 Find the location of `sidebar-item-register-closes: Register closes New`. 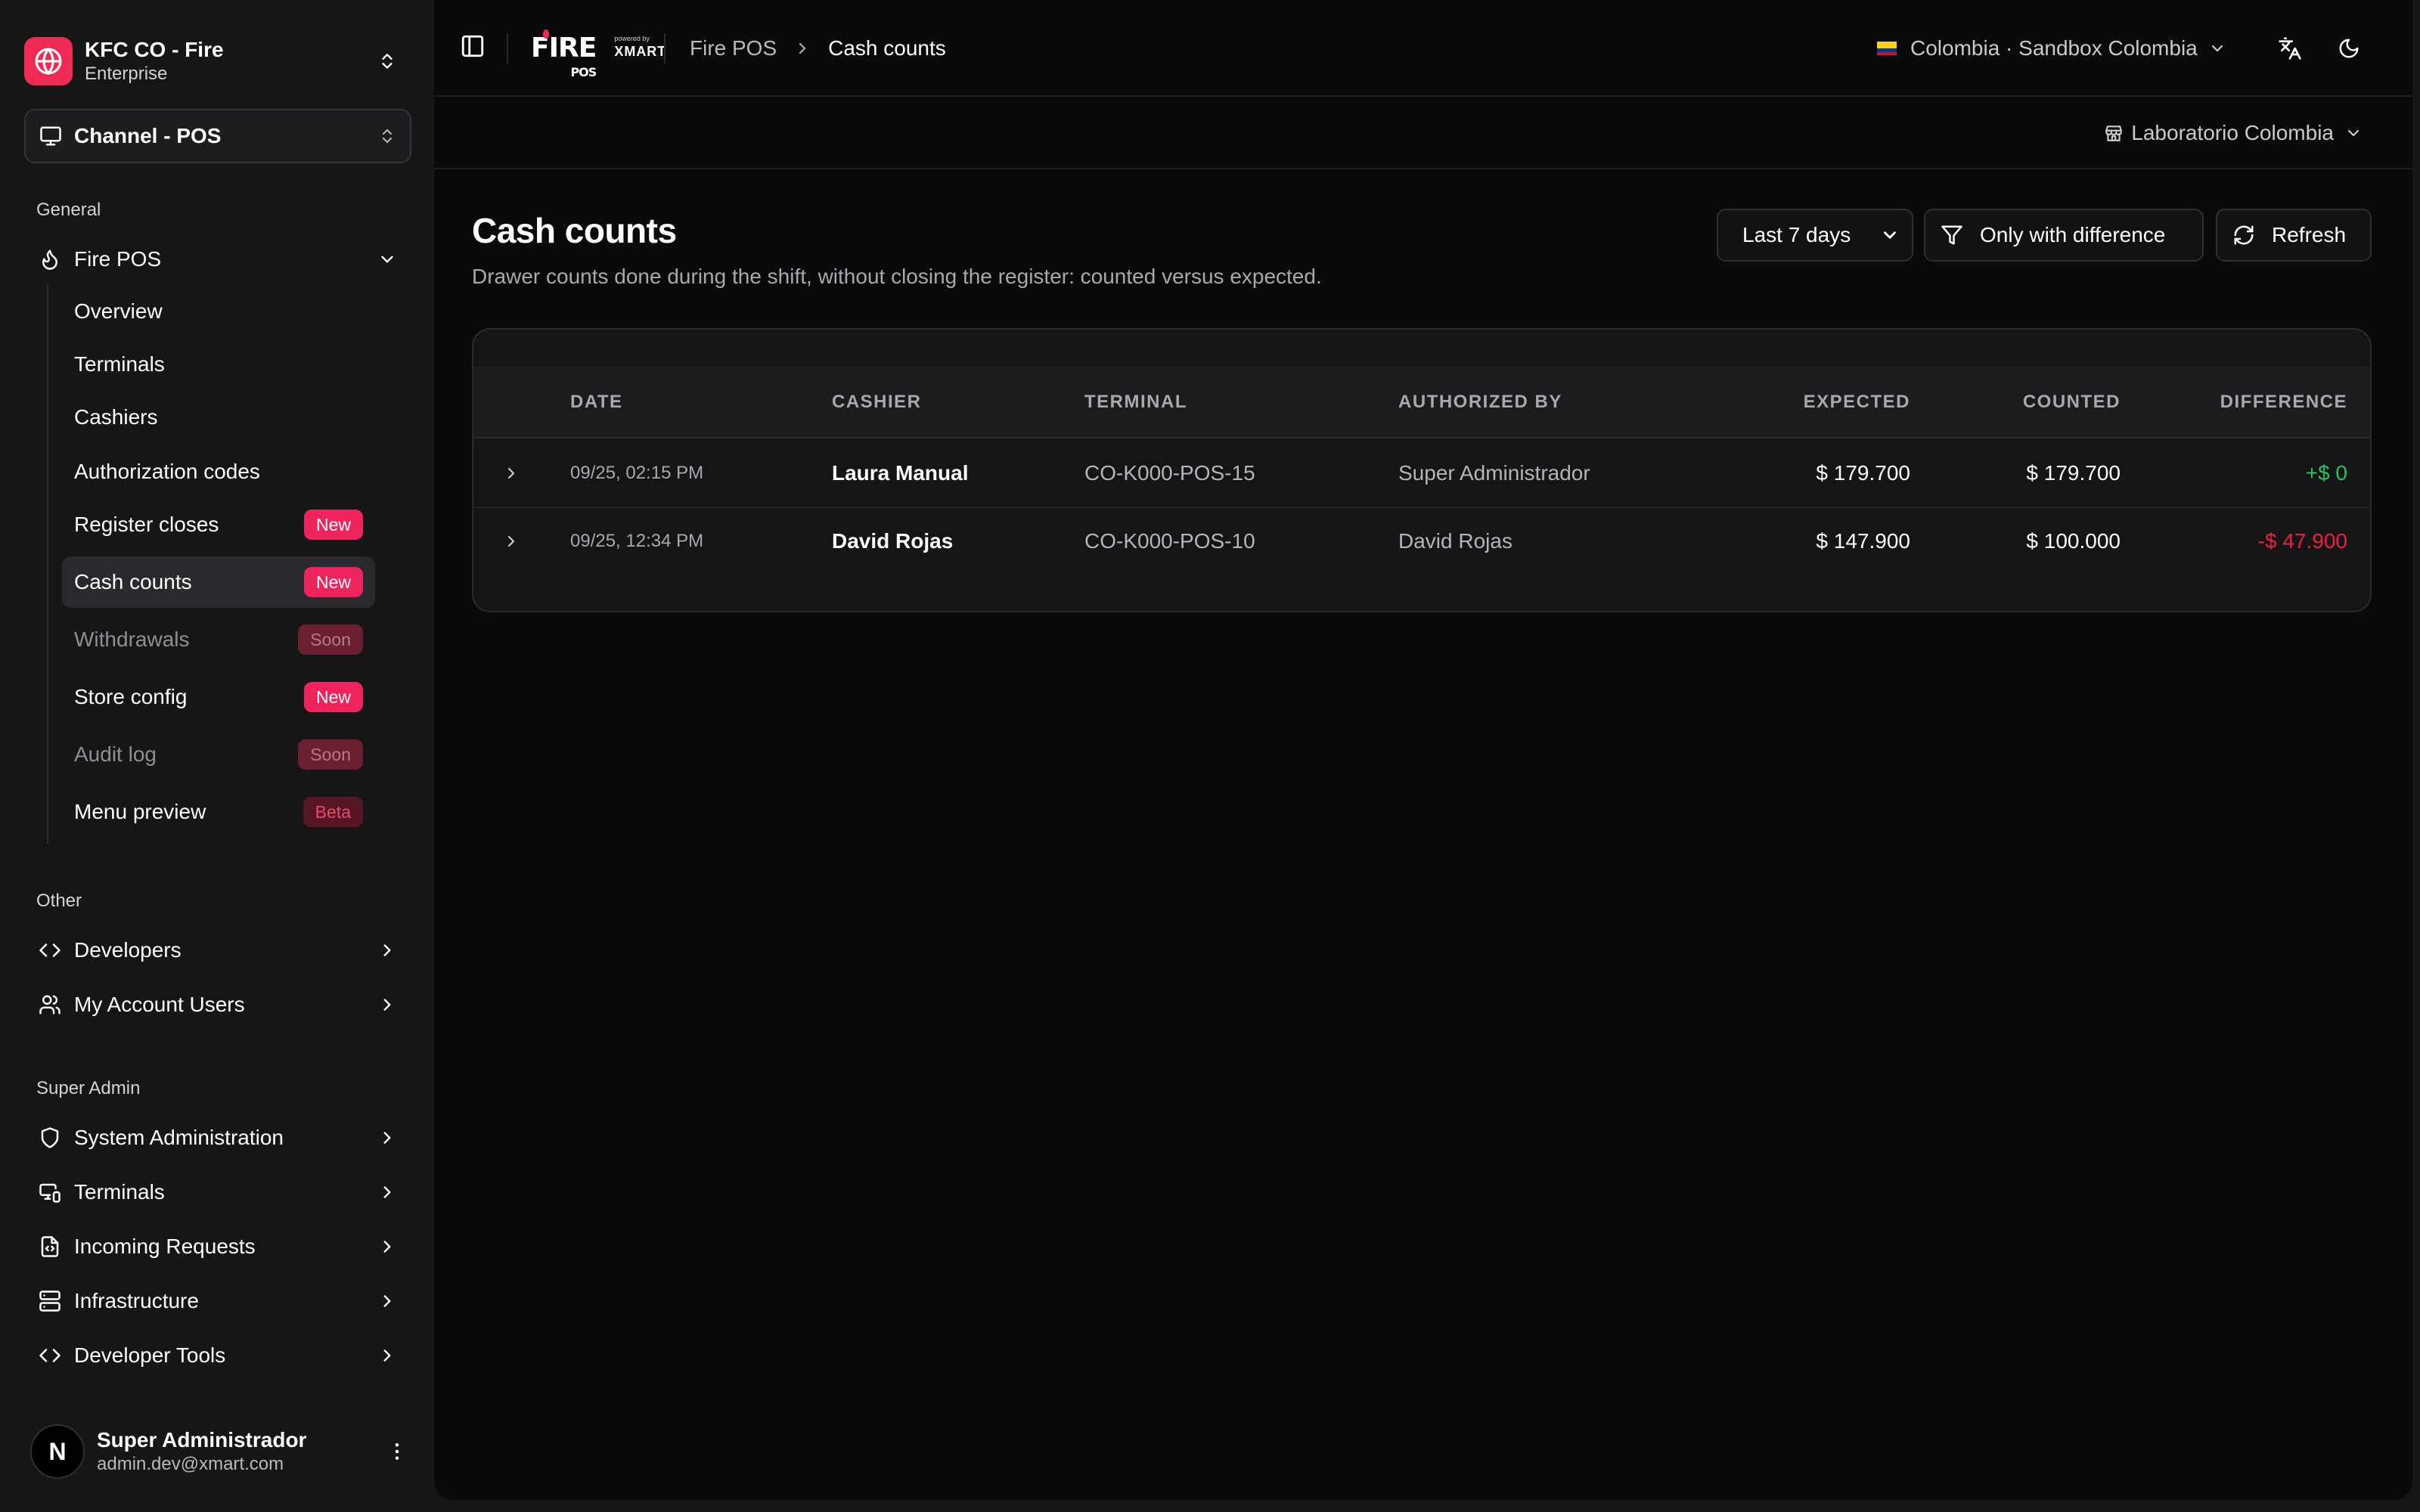

sidebar-item-register-closes: Register closes New is located at coordinates (218, 524).